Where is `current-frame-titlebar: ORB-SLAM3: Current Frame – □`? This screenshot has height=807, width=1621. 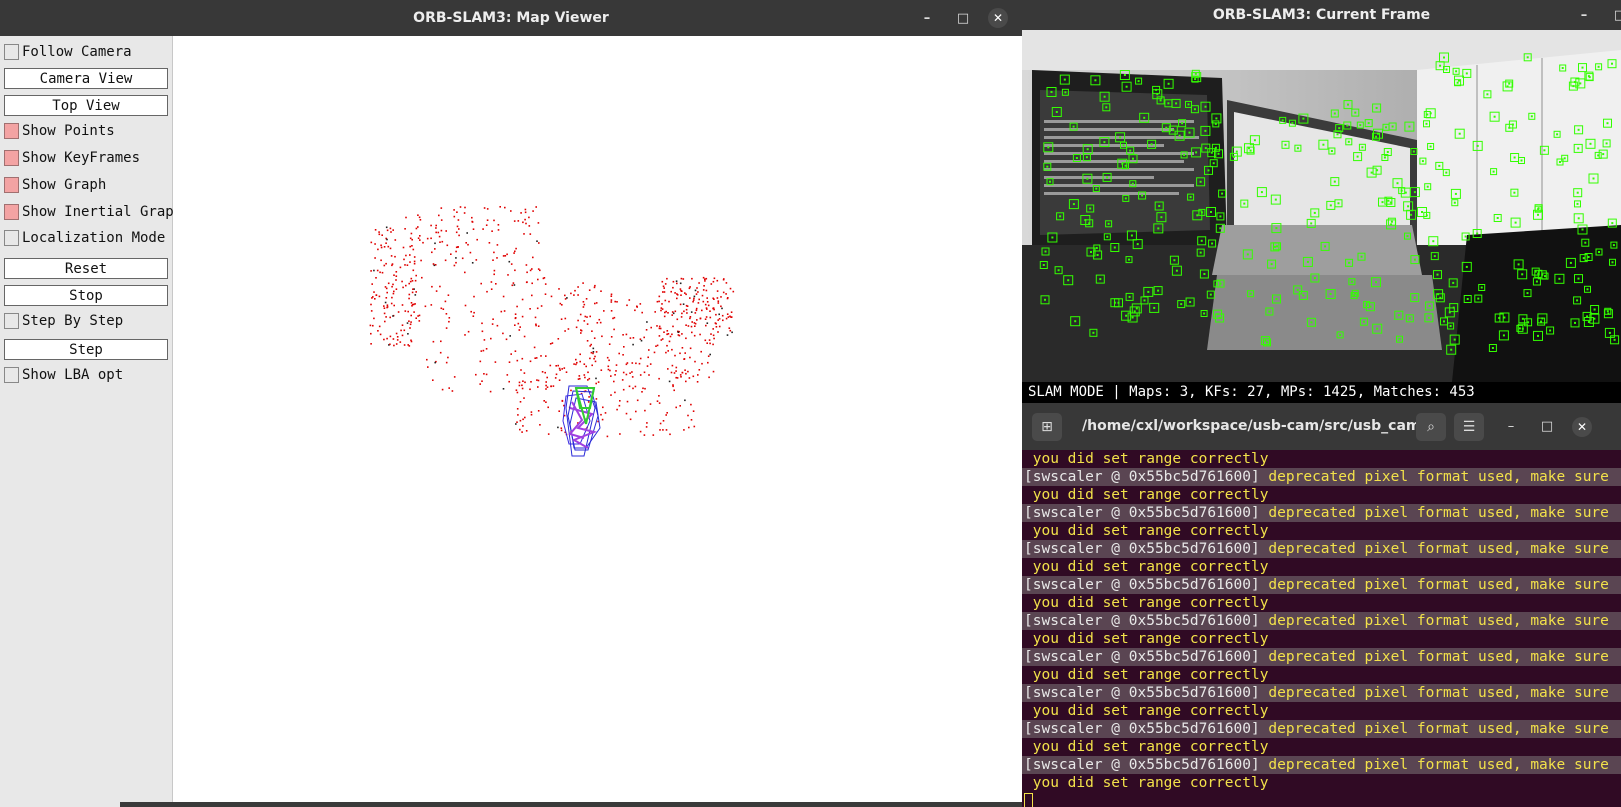 current-frame-titlebar: ORB-SLAM3: Current Frame – □ is located at coordinates (1321, 15).